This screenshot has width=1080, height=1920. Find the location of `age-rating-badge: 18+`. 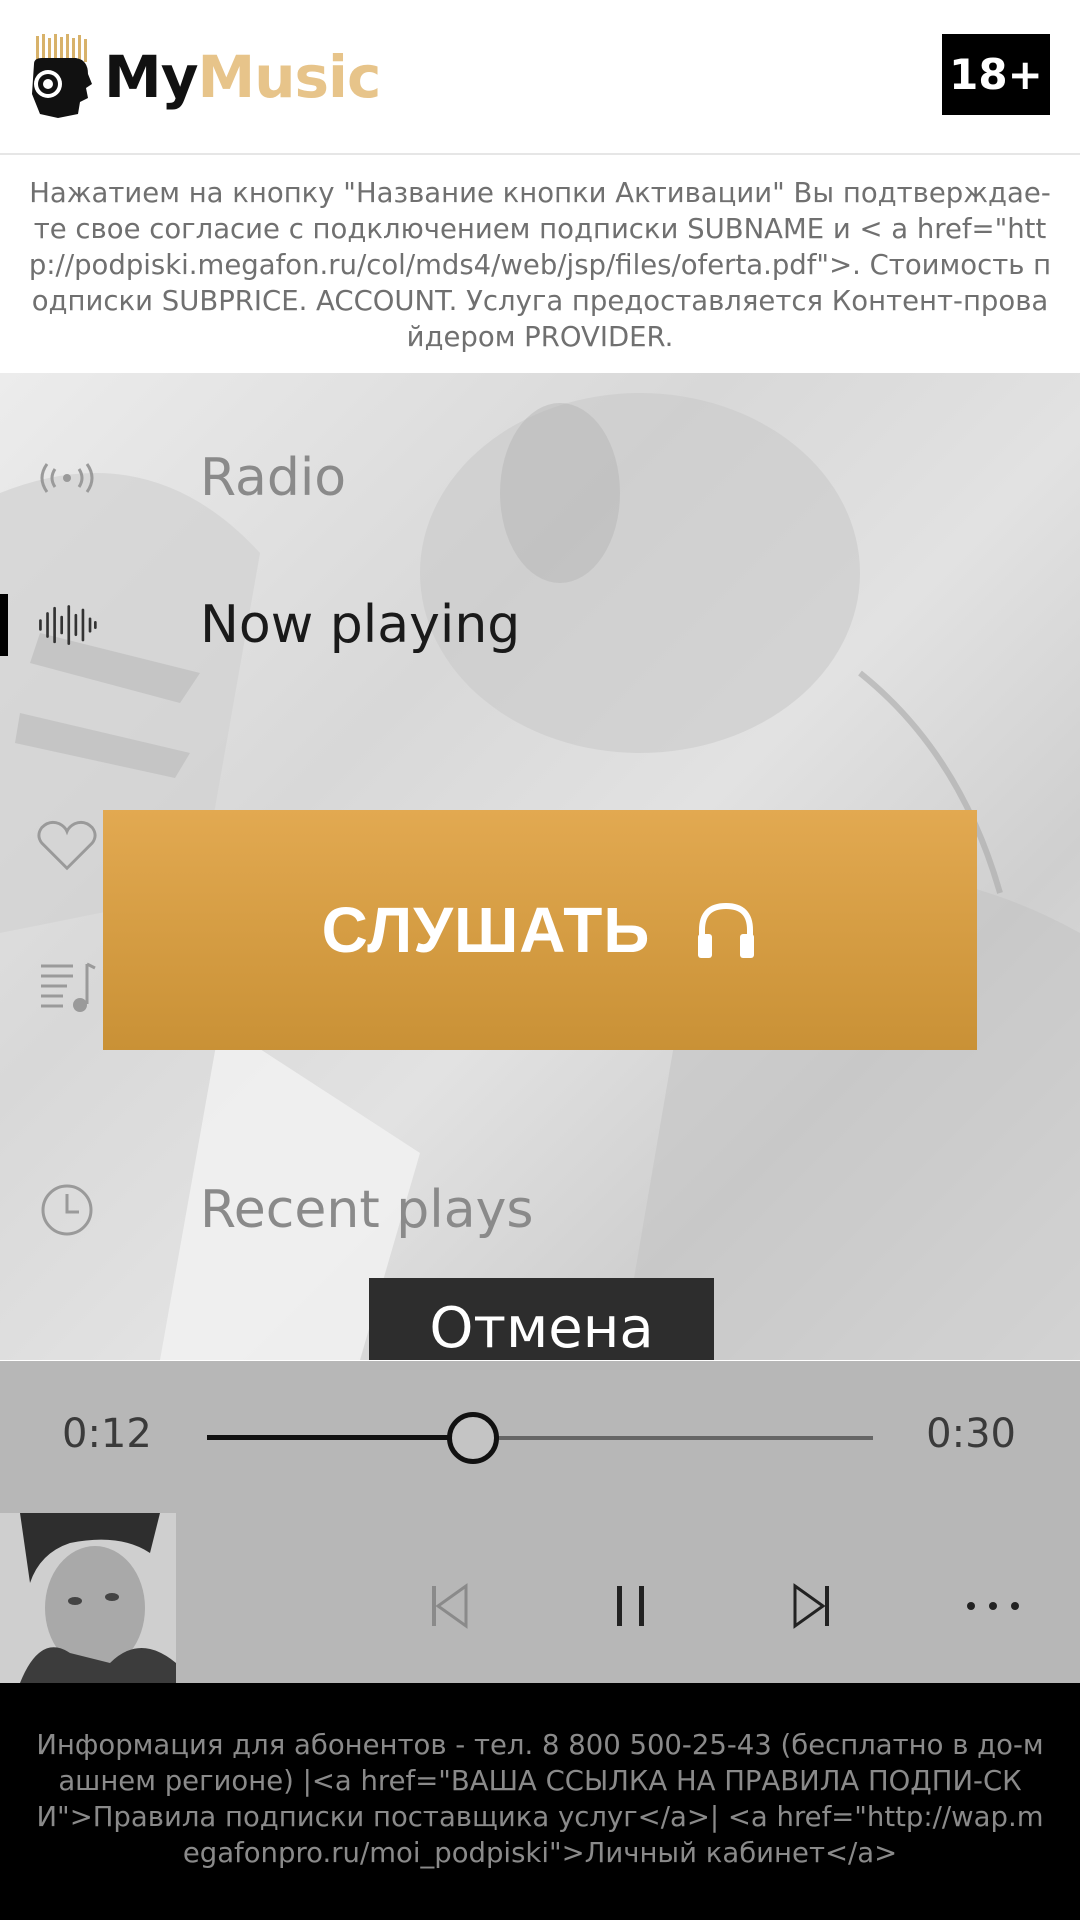

age-rating-badge: 18+ is located at coordinates (996, 74).